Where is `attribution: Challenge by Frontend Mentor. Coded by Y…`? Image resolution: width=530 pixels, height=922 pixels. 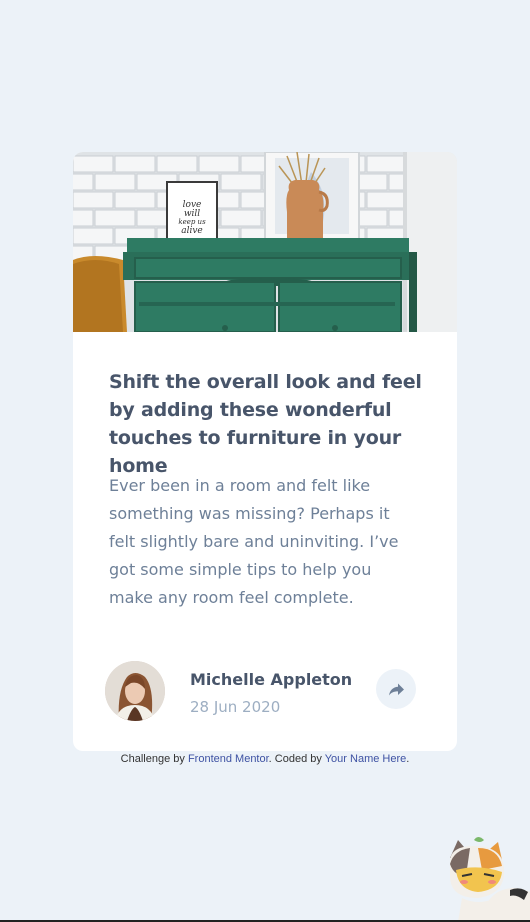
attribution: Challenge by Frontend Mentor. Coded by Y… is located at coordinates (265, 759).